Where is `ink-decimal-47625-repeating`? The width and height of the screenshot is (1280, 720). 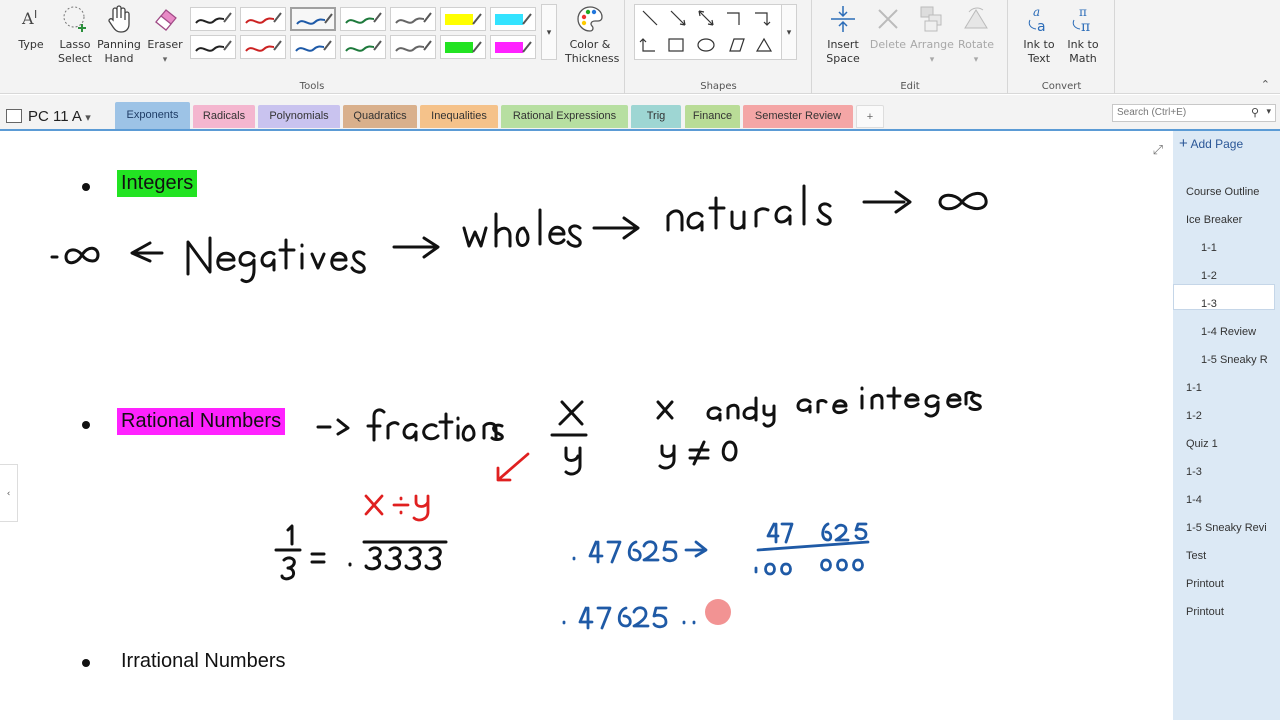 ink-decimal-47625-repeating is located at coordinates (629, 618).